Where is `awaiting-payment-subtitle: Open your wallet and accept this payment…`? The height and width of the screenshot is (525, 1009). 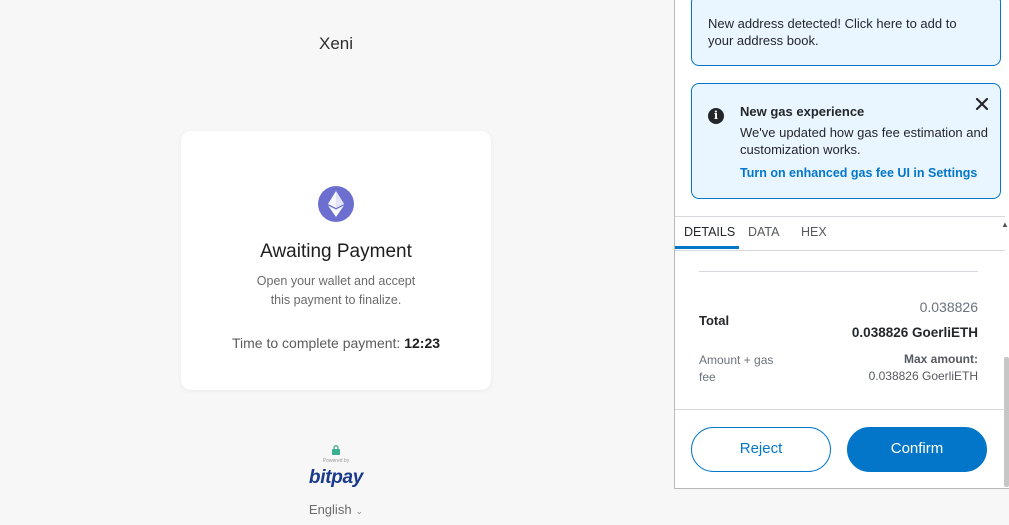 awaiting-payment-subtitle: Open your wallet and accept this payment… is located at coordinates (336, 291).